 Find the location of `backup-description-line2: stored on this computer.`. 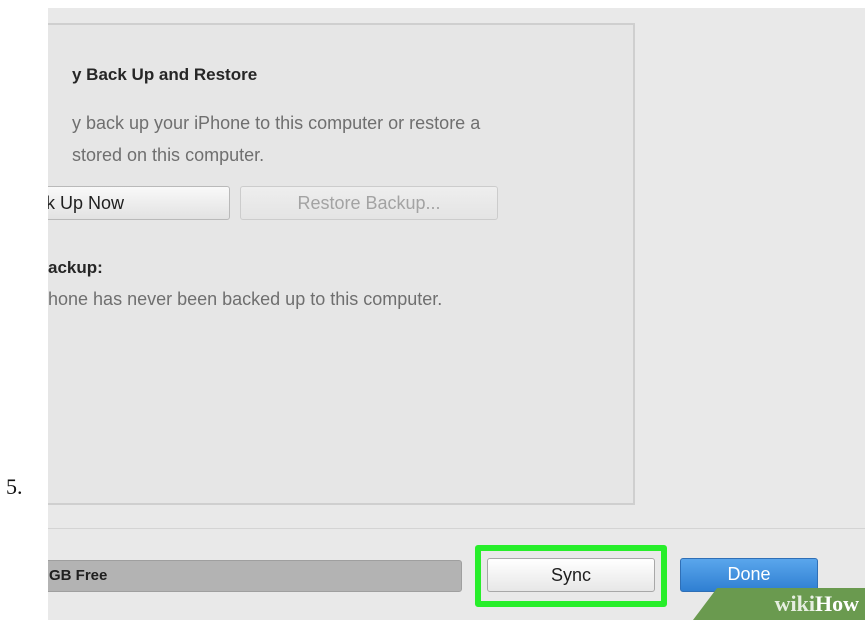

backup-description-line2: stored on this computer. is located at coordinates (168, 155).